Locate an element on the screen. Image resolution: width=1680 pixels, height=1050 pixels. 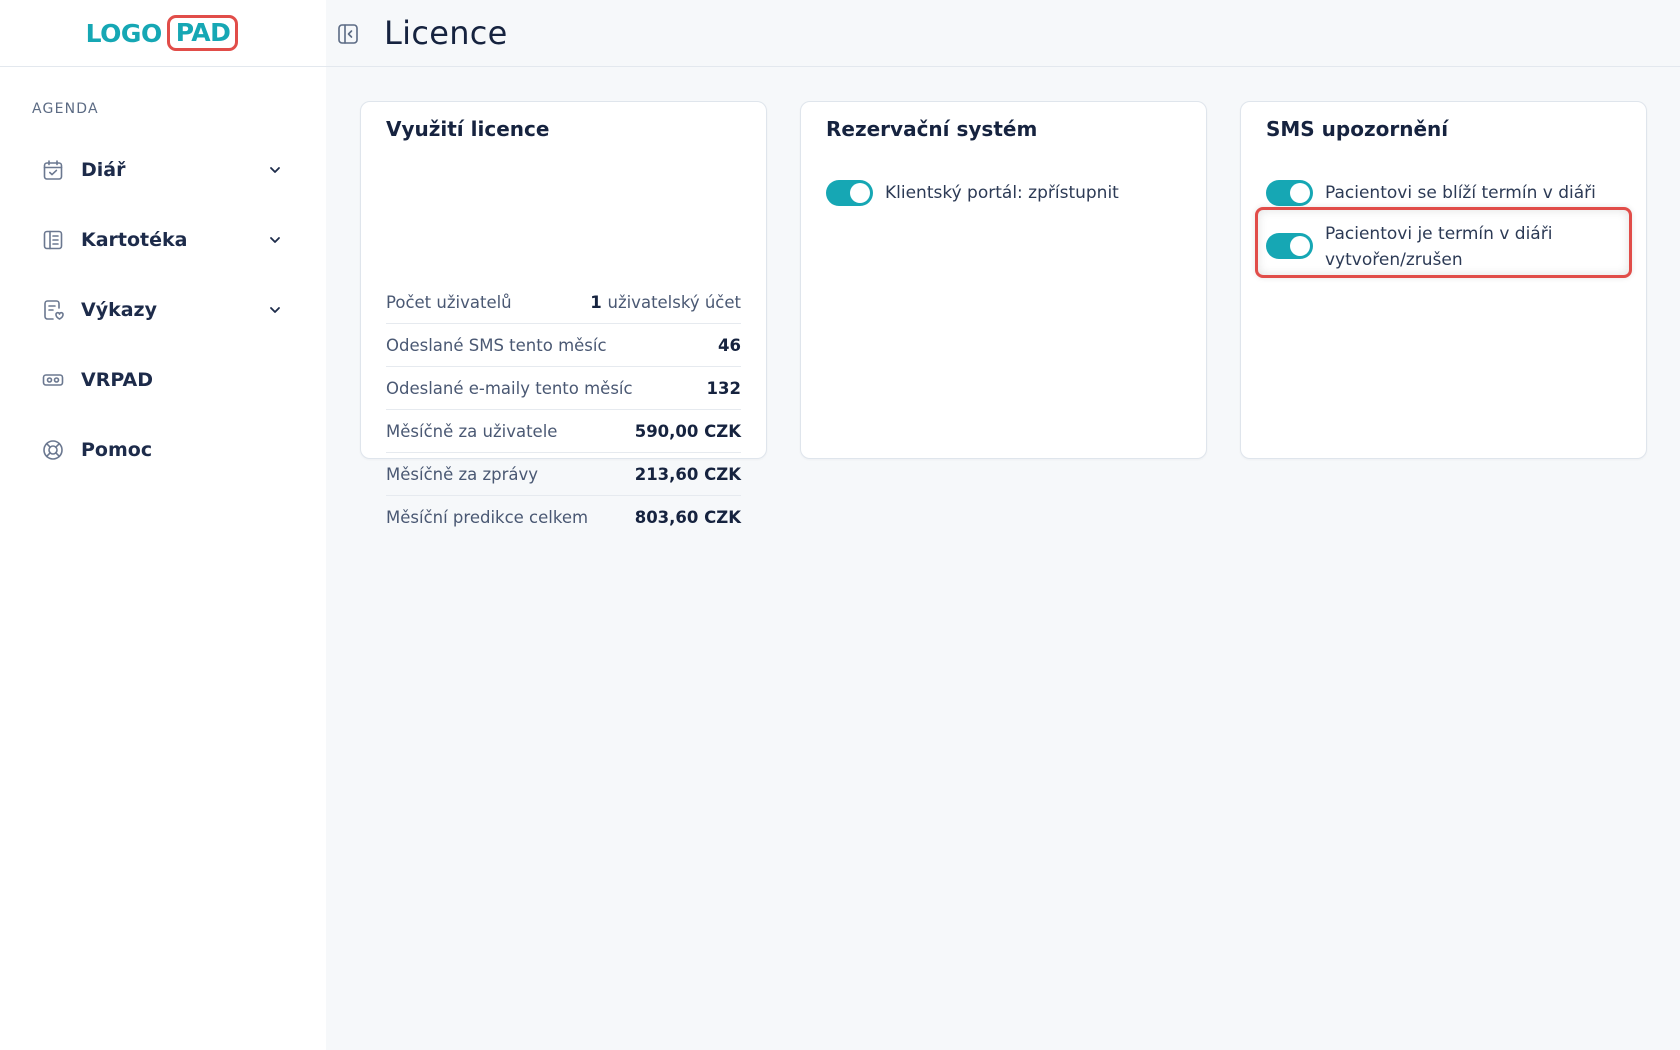
stat-row-per-user: Měsíčně za uživatele 590,00 CZK is located at coordinates (563, 431).